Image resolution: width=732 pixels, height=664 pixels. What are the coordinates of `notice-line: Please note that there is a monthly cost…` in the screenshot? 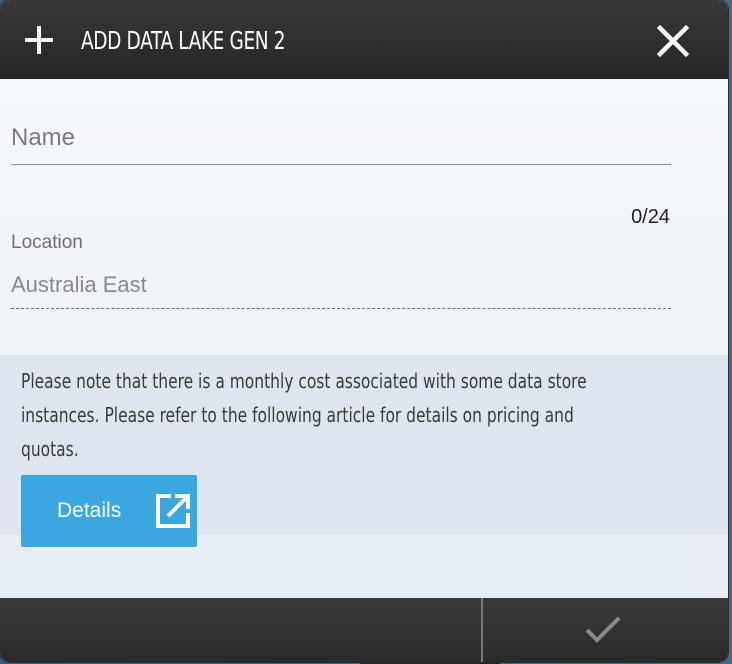 It's located at (304, 381).